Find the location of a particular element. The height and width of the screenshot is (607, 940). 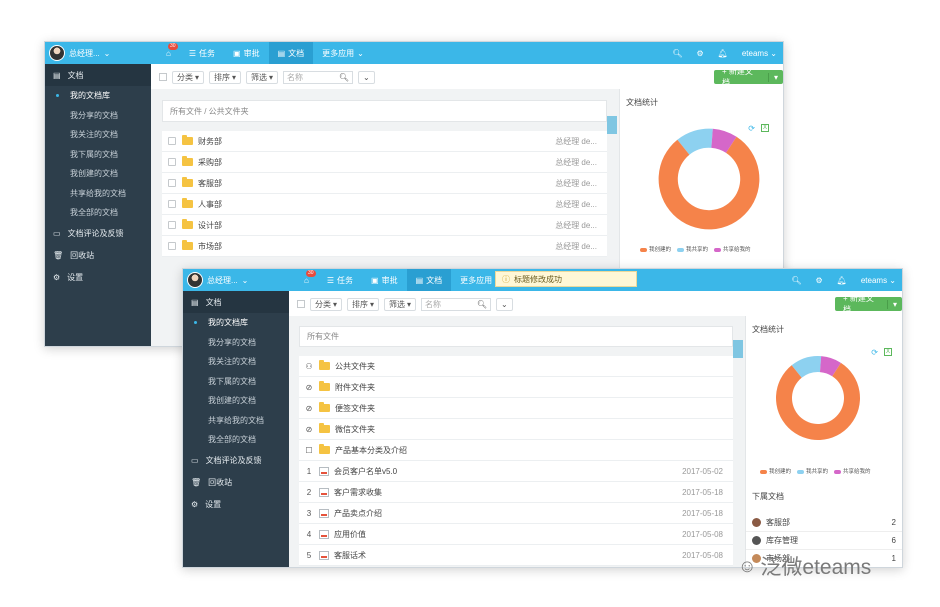

button-label: 分类 is located at coordinates (323, 304).